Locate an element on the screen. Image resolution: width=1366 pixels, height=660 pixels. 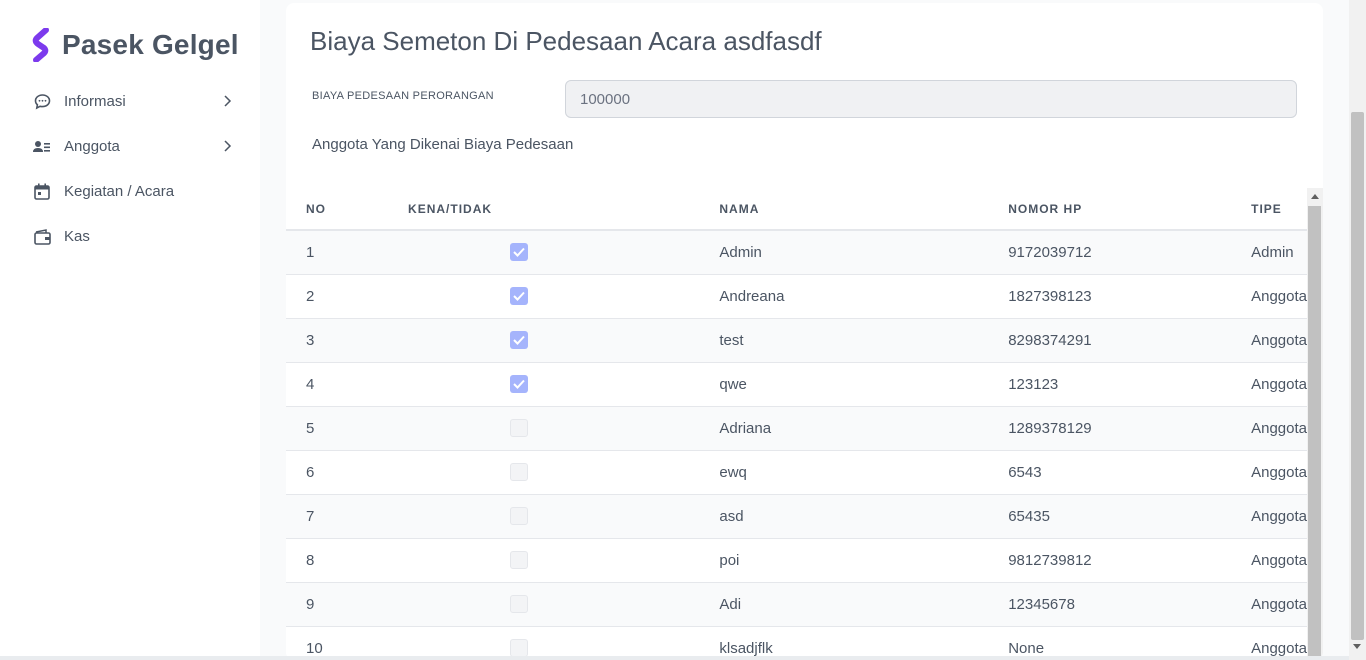
cell-no: 8 is located at coordinates (337, 560).